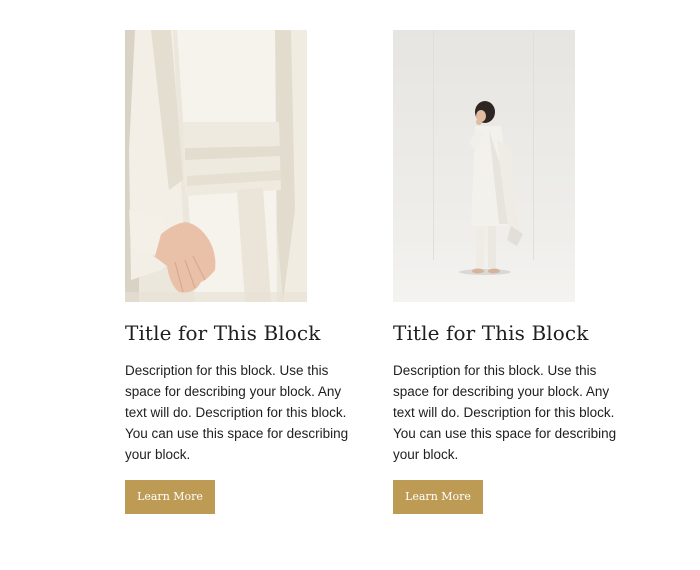 Image resolution: width=700 pixels, height=570 pixels. I want to click on card-image-model-standing, so click(484, 166).